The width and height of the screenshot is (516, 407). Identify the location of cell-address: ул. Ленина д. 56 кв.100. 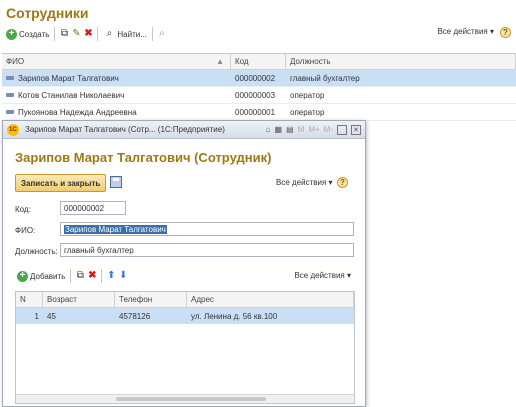
(234, 316).